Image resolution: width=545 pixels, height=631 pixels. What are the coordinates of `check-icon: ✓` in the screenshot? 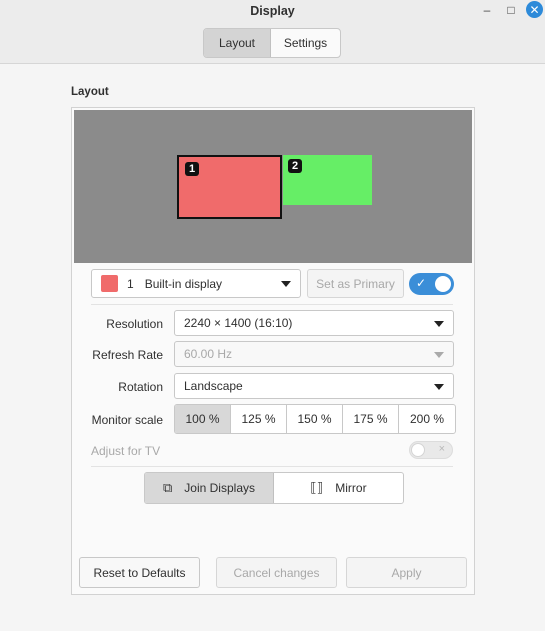 It's located at (421, 283).